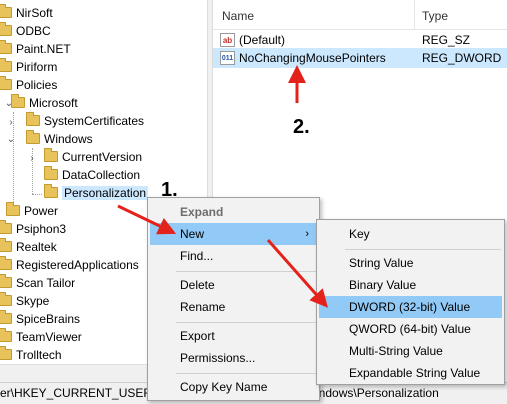 The height and width of the screenshot is (404, 507). I want to click on tree-item-nirsoft: NirSoft, so click(26, 13).